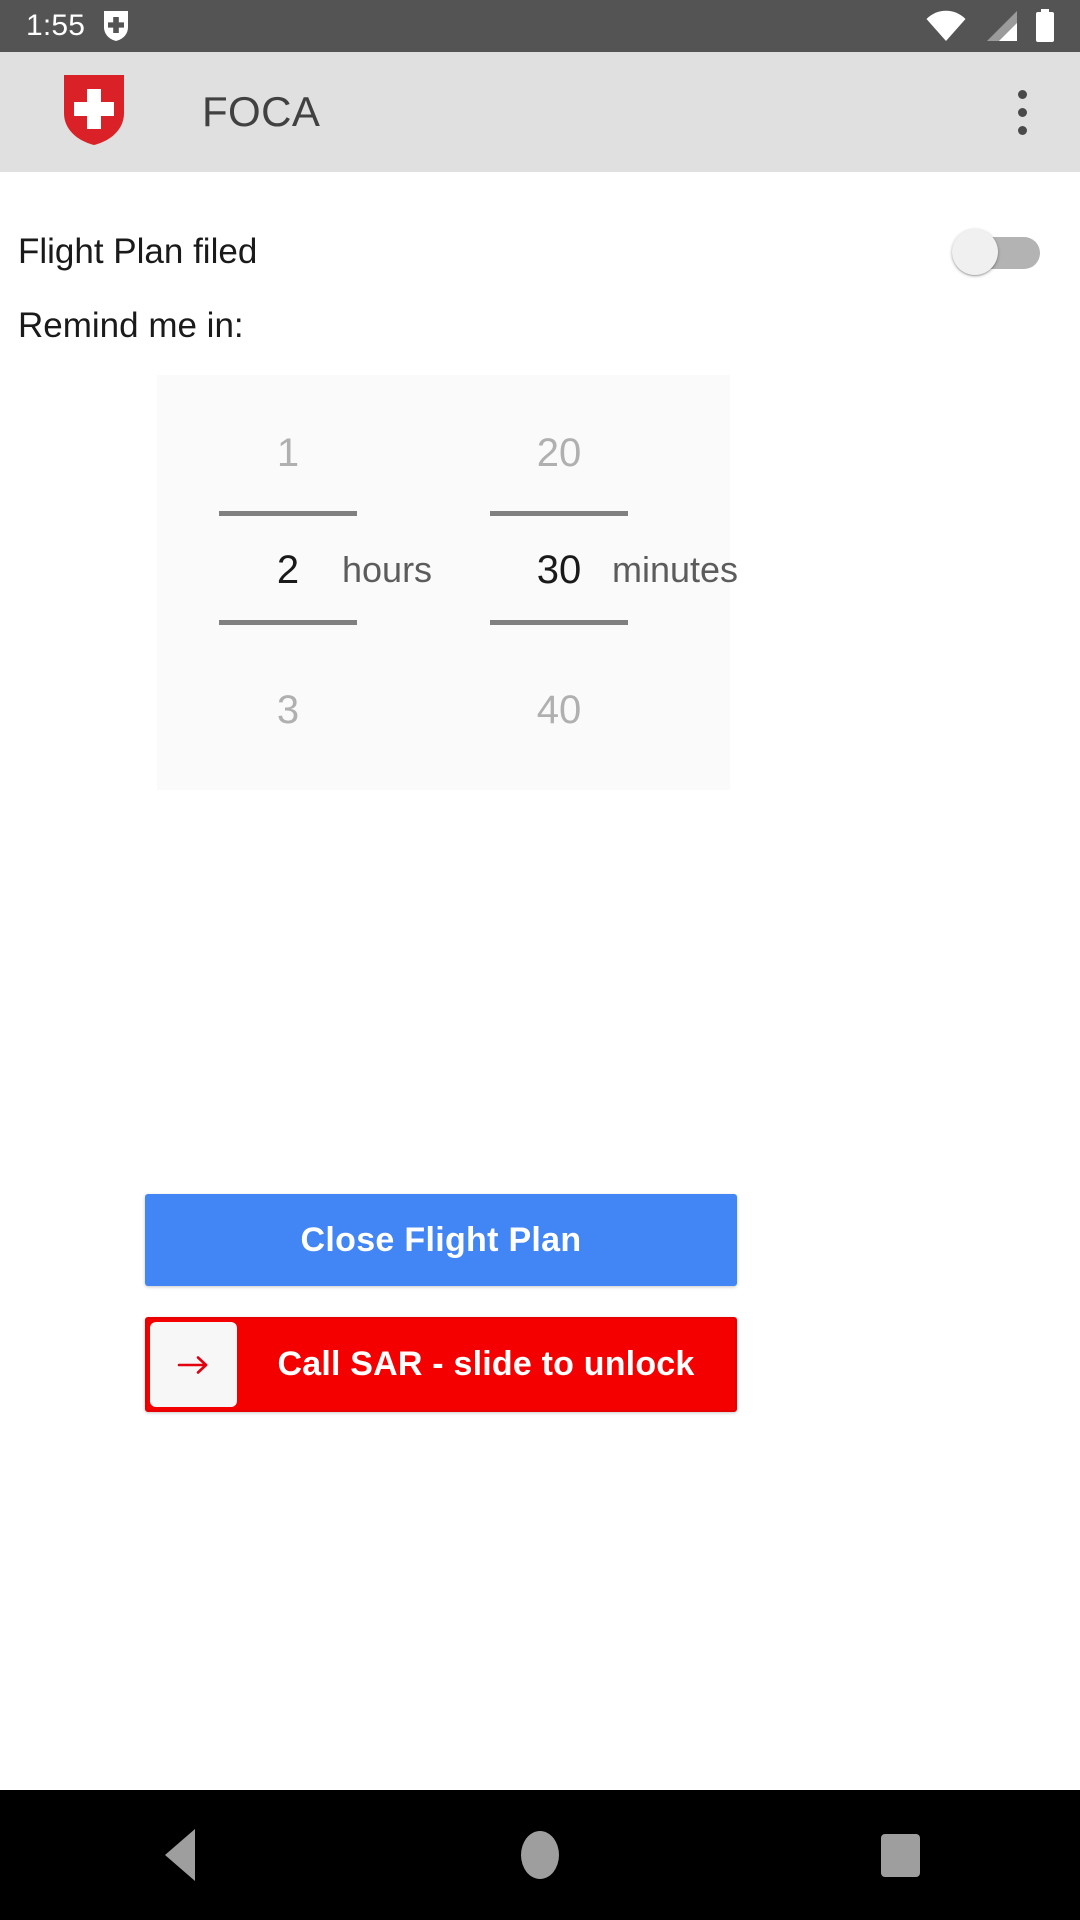 The image size is (1080, 1920). What do you see at coordinates (559, 513) in the screenshot?
I see `minutes-divider-top` at bounding box center [559, 513].